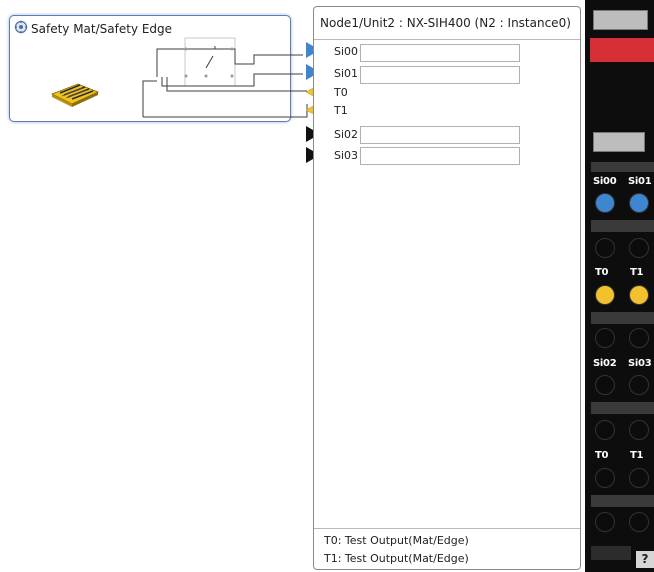 The height and width of the screenshot is (572, 654). I want to click on unit-bottom-latch, so click(611, 553).